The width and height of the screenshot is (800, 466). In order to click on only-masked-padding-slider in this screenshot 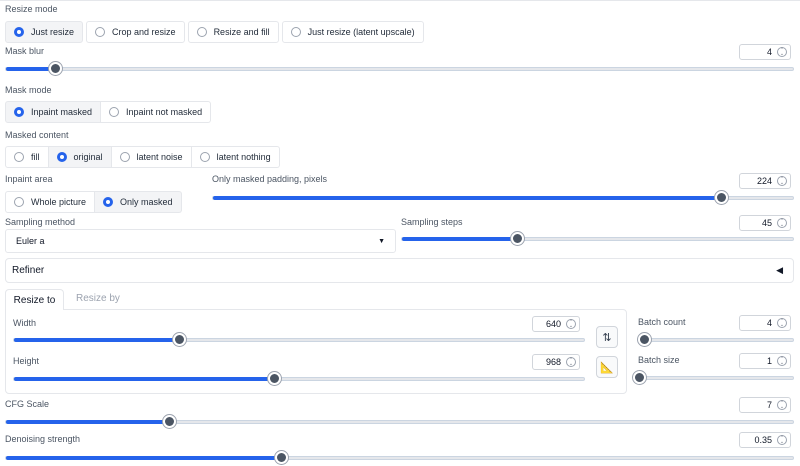, I will do `click(503, 197)`.